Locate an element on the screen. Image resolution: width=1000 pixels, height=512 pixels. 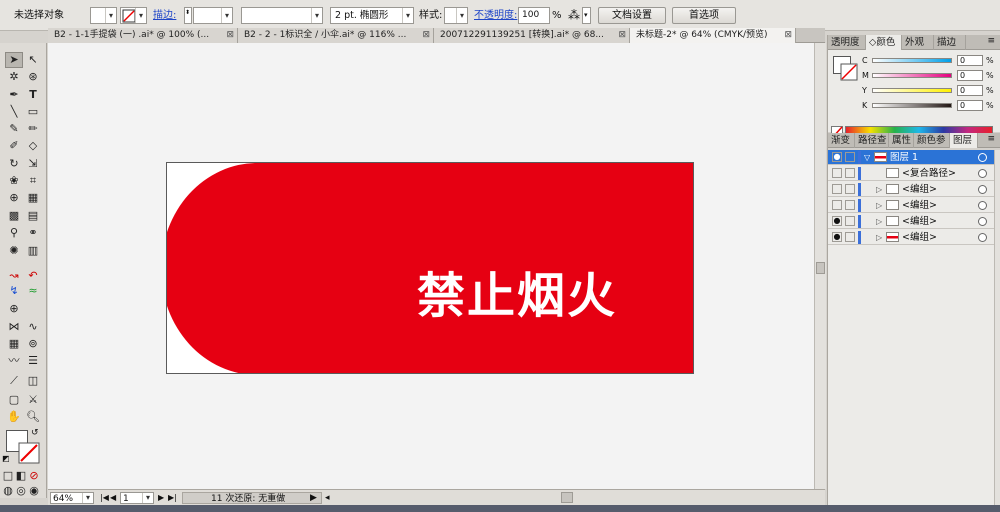
draw-normal-icon: ◍ is located at coordinates (8, 491).